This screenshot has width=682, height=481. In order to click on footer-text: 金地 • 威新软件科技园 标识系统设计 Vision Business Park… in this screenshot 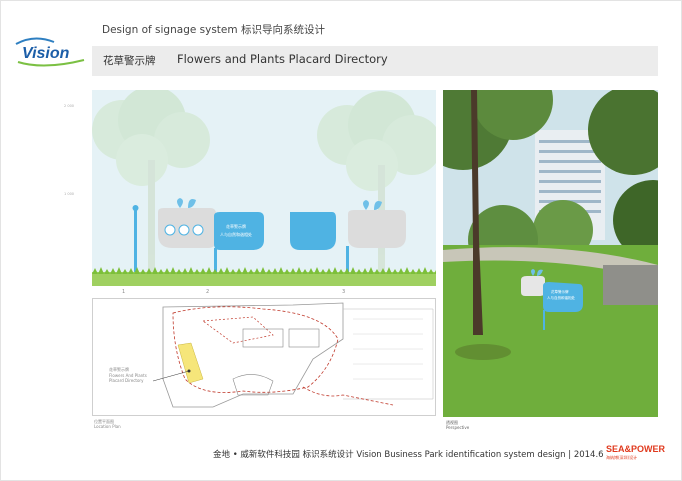, I will do `click(408, 455)`.